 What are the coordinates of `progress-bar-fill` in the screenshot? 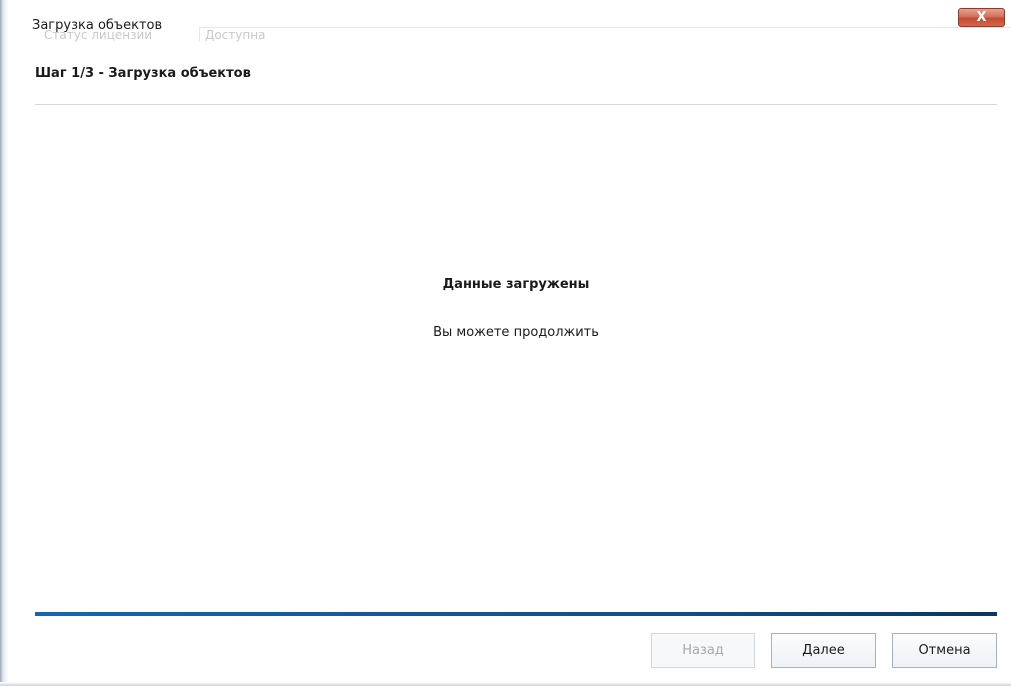 It's located at (516, 614).